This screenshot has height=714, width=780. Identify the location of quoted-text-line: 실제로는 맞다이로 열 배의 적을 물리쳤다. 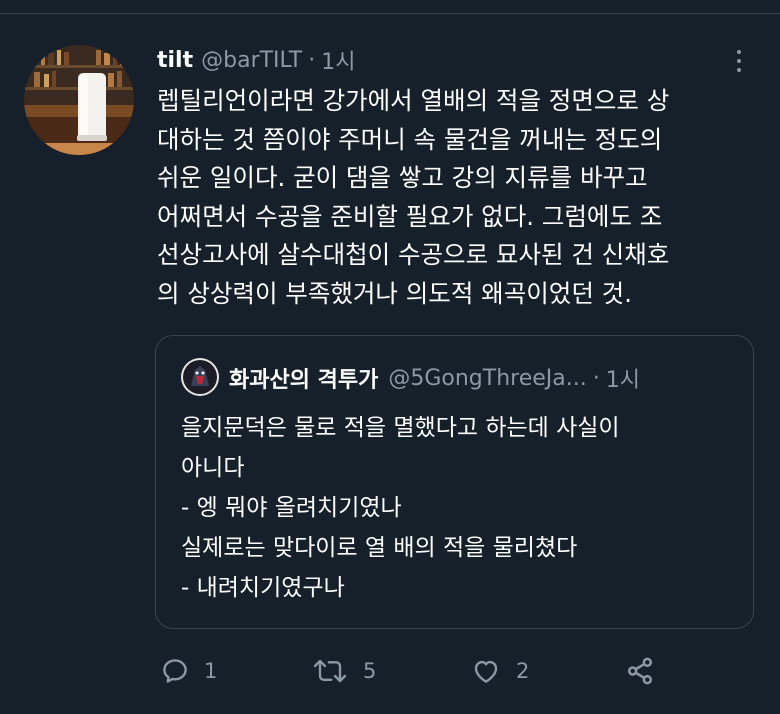
(379, 548).